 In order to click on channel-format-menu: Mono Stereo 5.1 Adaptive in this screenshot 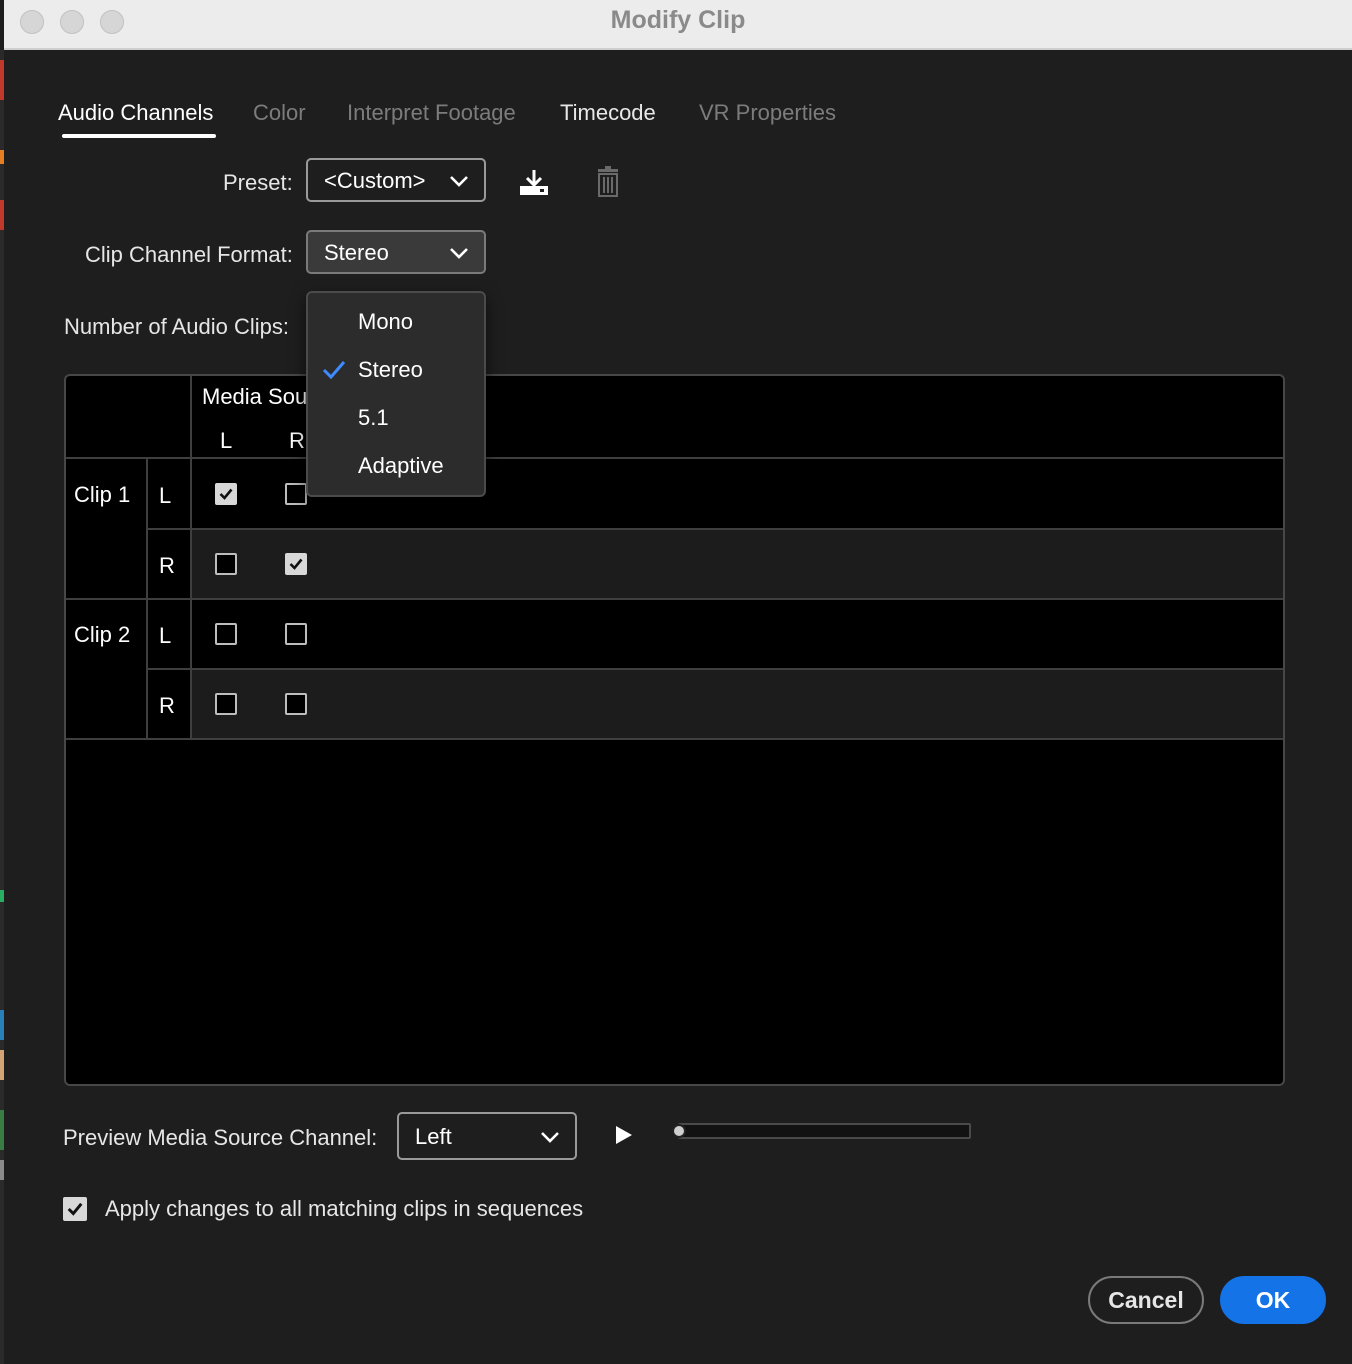, I will do `click(396, 394)`.